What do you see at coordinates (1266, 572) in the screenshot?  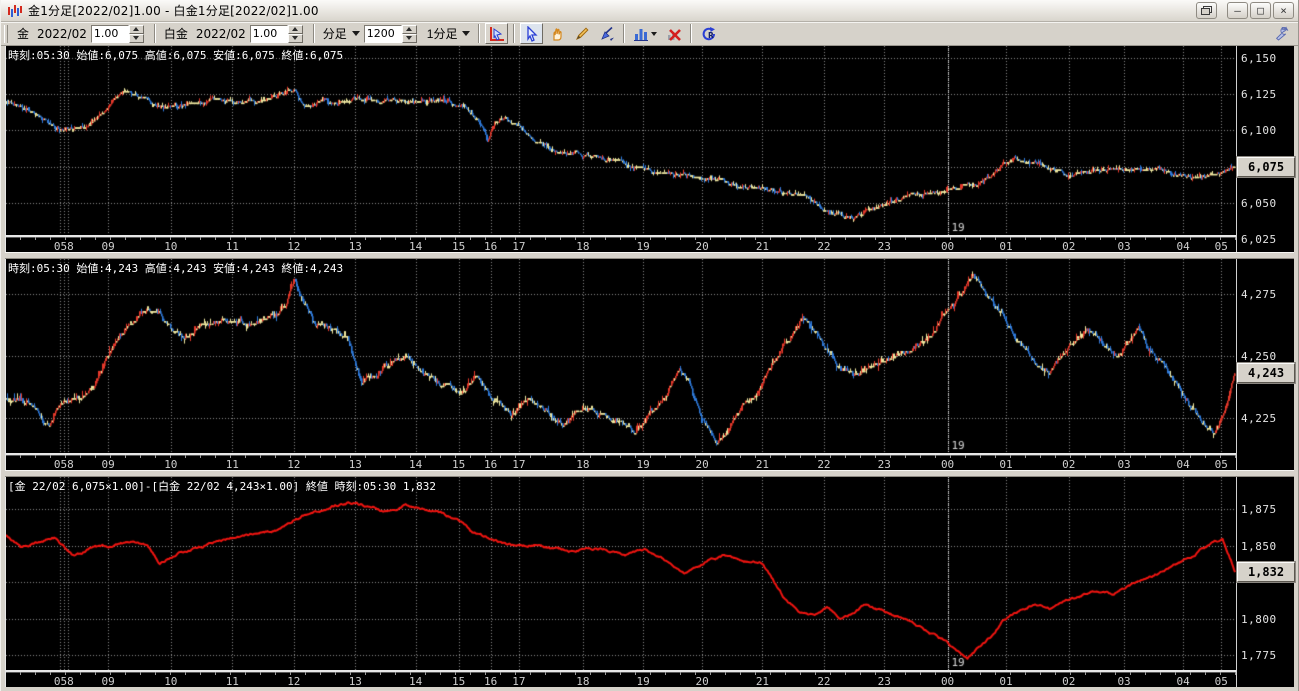 I see `last-price-box: 1,832` at bounding box center [1266, 572].